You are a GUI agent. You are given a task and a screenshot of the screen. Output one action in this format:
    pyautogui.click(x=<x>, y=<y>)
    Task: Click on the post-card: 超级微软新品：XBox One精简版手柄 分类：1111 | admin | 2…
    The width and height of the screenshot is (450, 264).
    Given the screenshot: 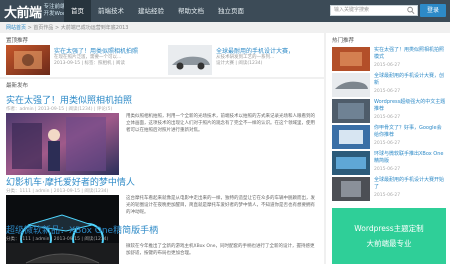 What is the action you would take?
    pyautogui.click(x=162, y=243)
    